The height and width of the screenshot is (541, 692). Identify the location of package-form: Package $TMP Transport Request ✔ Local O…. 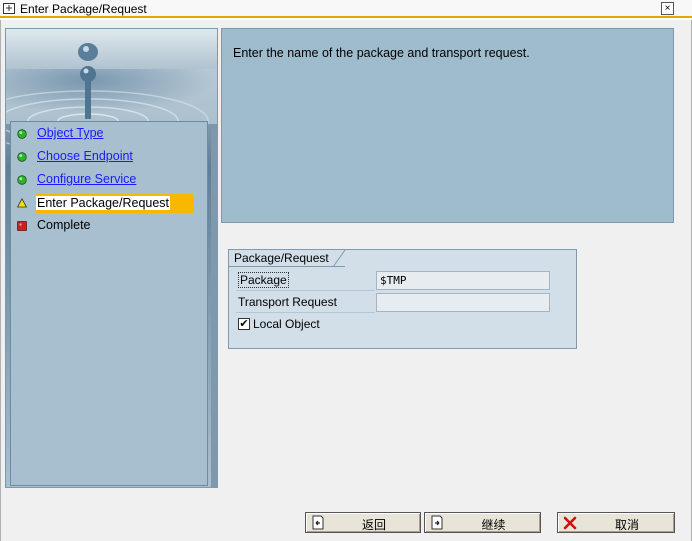
(393, 303).